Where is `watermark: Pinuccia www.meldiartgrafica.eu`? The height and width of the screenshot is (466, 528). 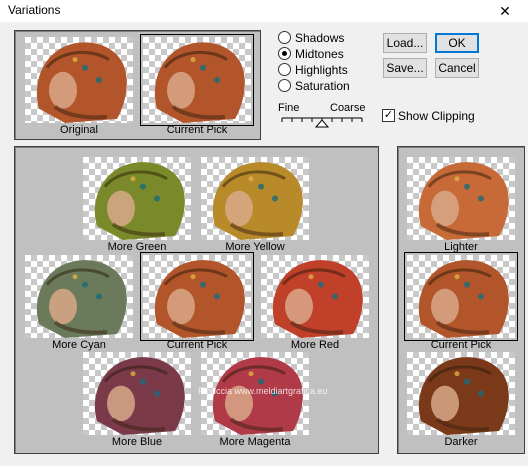 watermark: Pinuccia www.meldiartgrafica.eu is located at coordinates (263, 391).